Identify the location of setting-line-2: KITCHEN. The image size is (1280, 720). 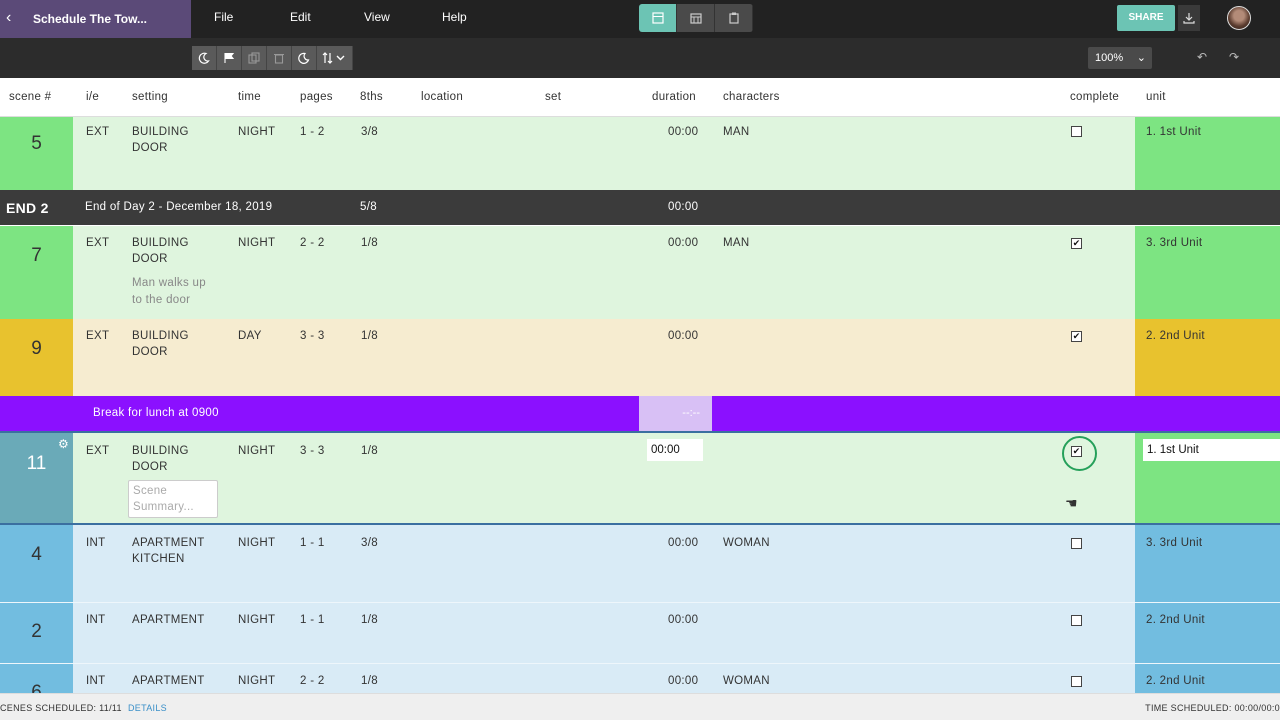
(158, 559).